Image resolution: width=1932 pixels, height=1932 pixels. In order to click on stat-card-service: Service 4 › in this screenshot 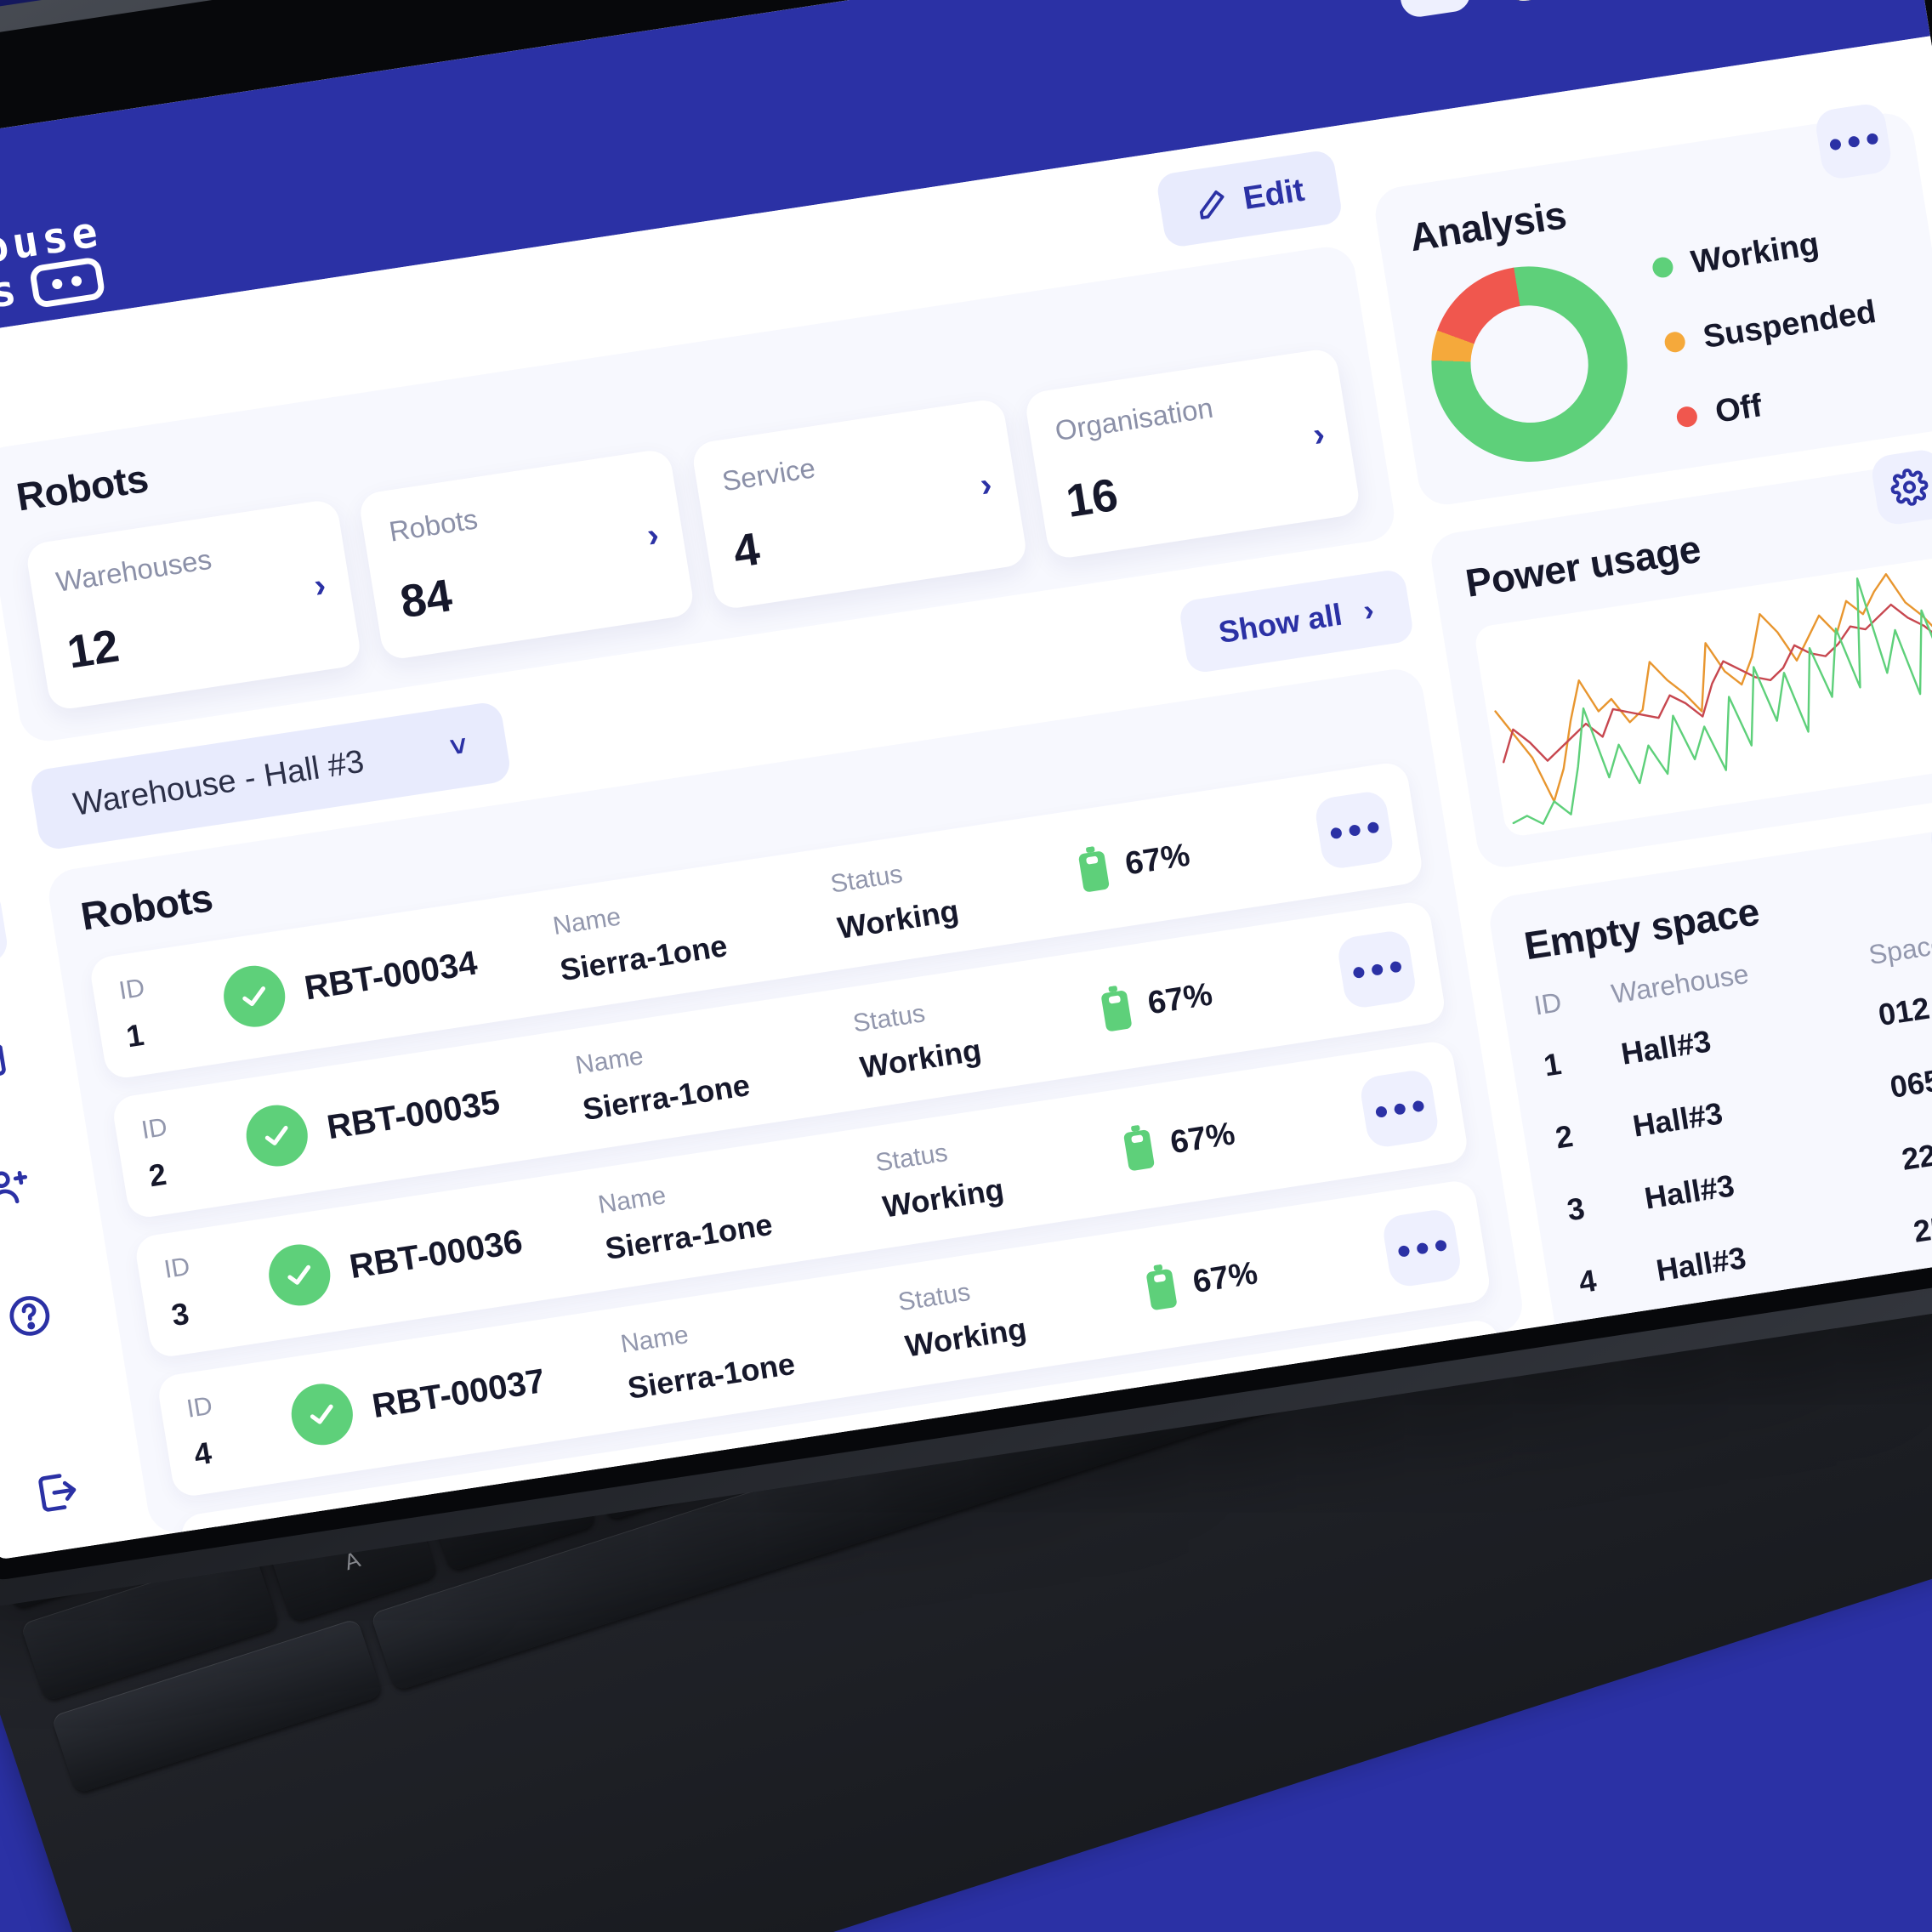, I will do `click(859, 504)`.